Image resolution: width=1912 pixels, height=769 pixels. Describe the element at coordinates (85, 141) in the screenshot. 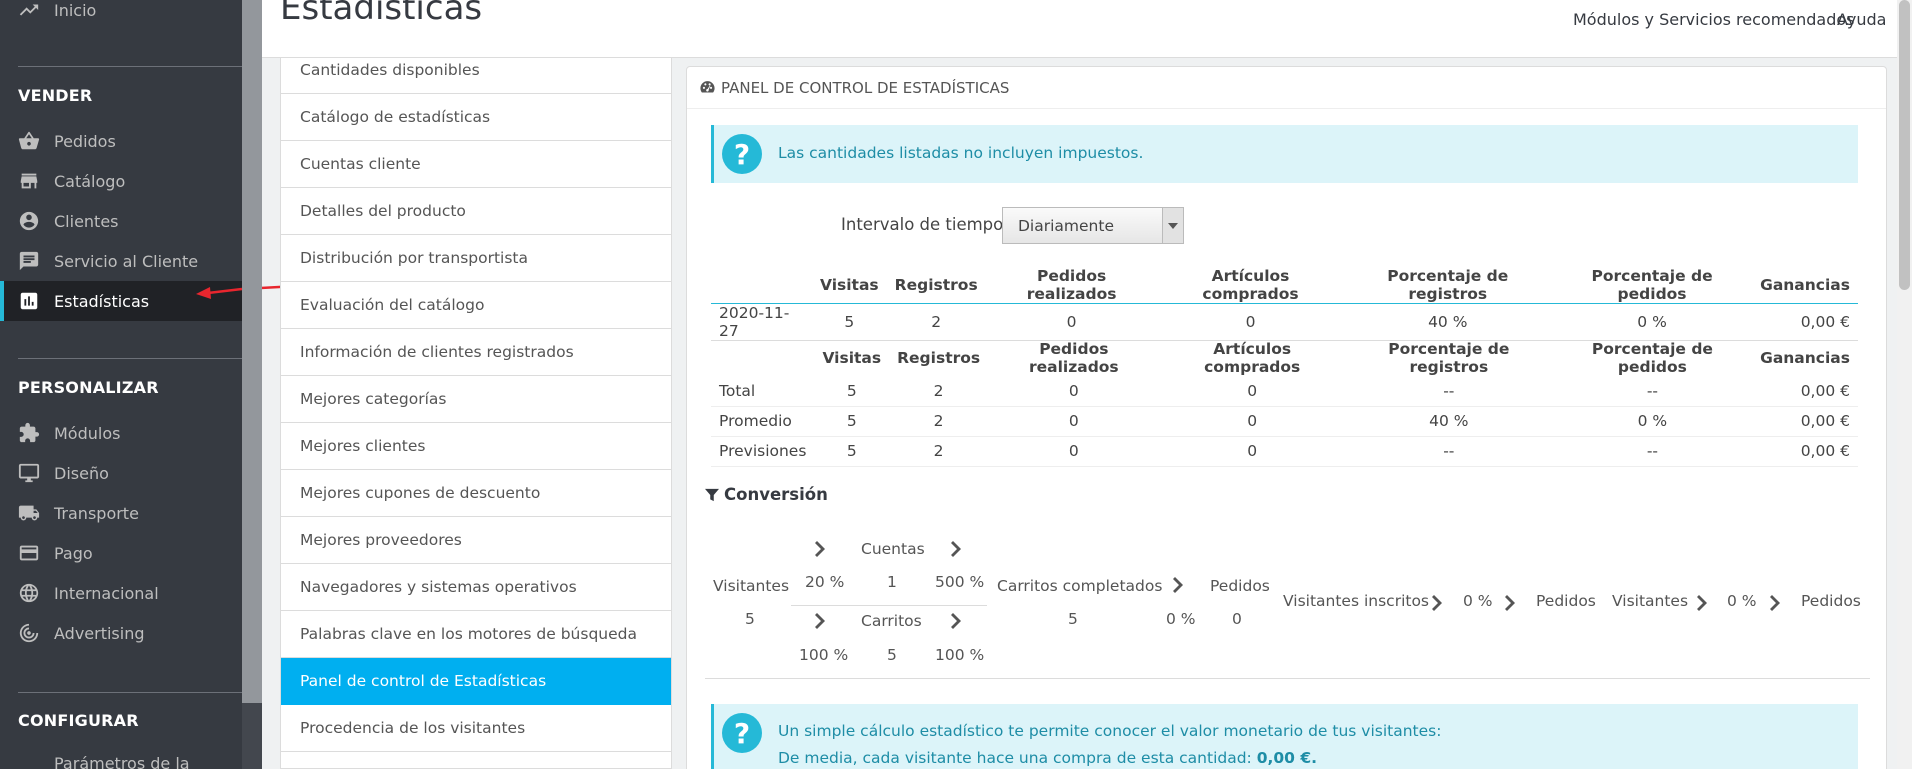

I see `nav-item-label: Pedidos` at that location.